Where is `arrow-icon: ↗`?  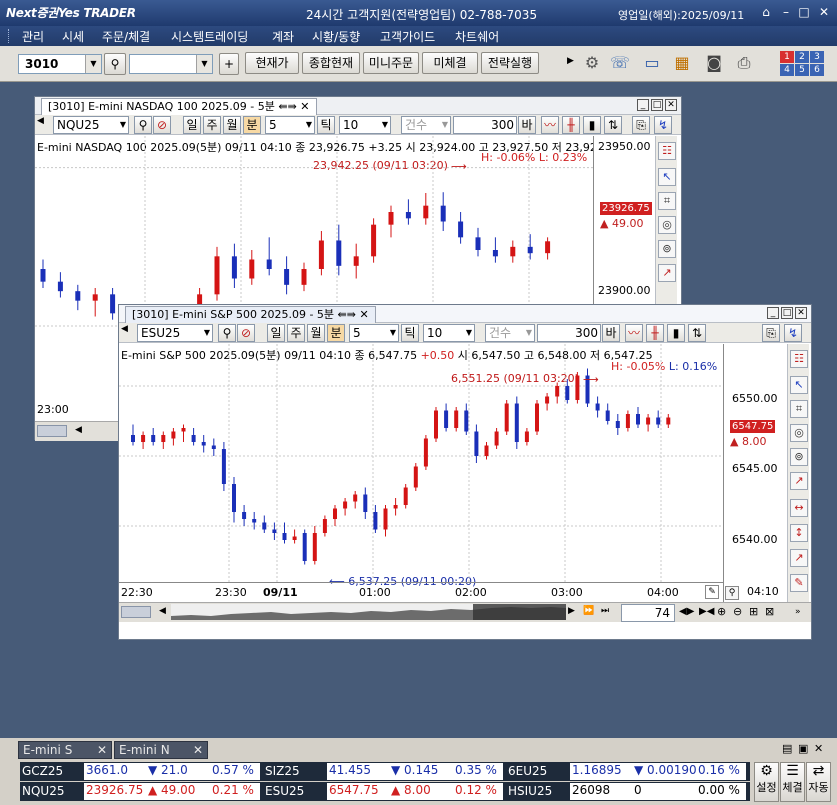 arrow-icon: ↗ is located at coordinates (799, 558).